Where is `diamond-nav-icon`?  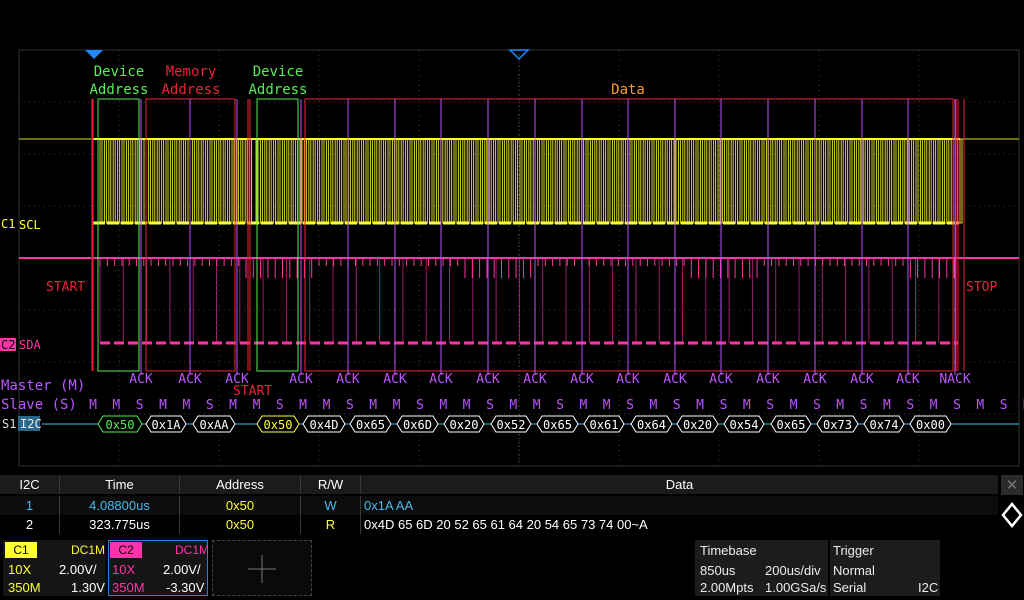 diamond-nav-icon is located at coordinates (1012, 515).